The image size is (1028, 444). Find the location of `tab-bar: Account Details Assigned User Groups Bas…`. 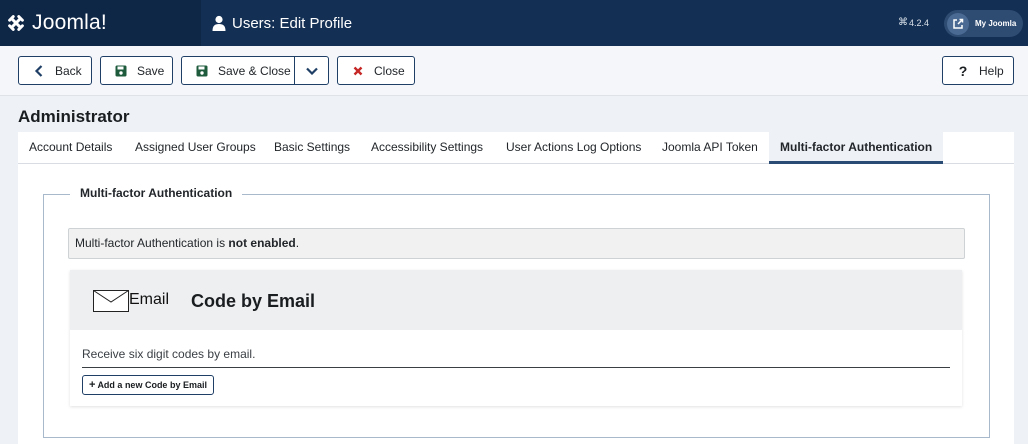

tab-bar: Account Details Assigned User Groups Bas… is located at coordinates (516, 148).